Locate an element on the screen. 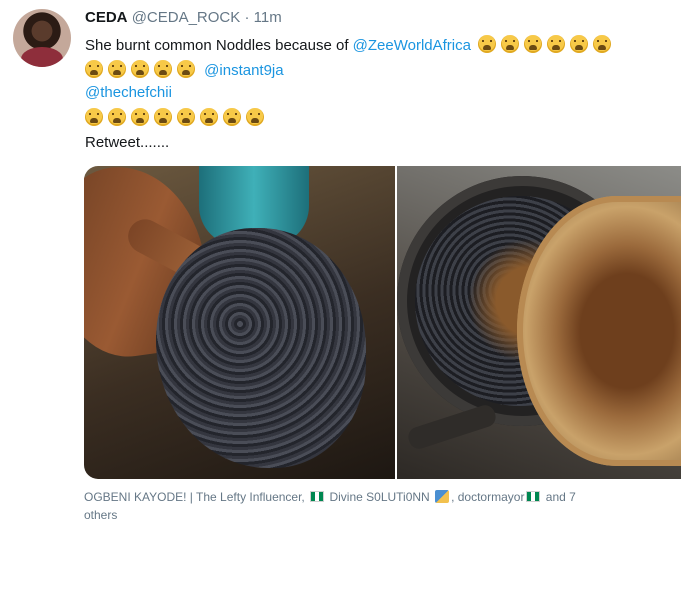 The height and width of the screenshot is (592, 681). pot-handle is located at coordinates (452, 427).